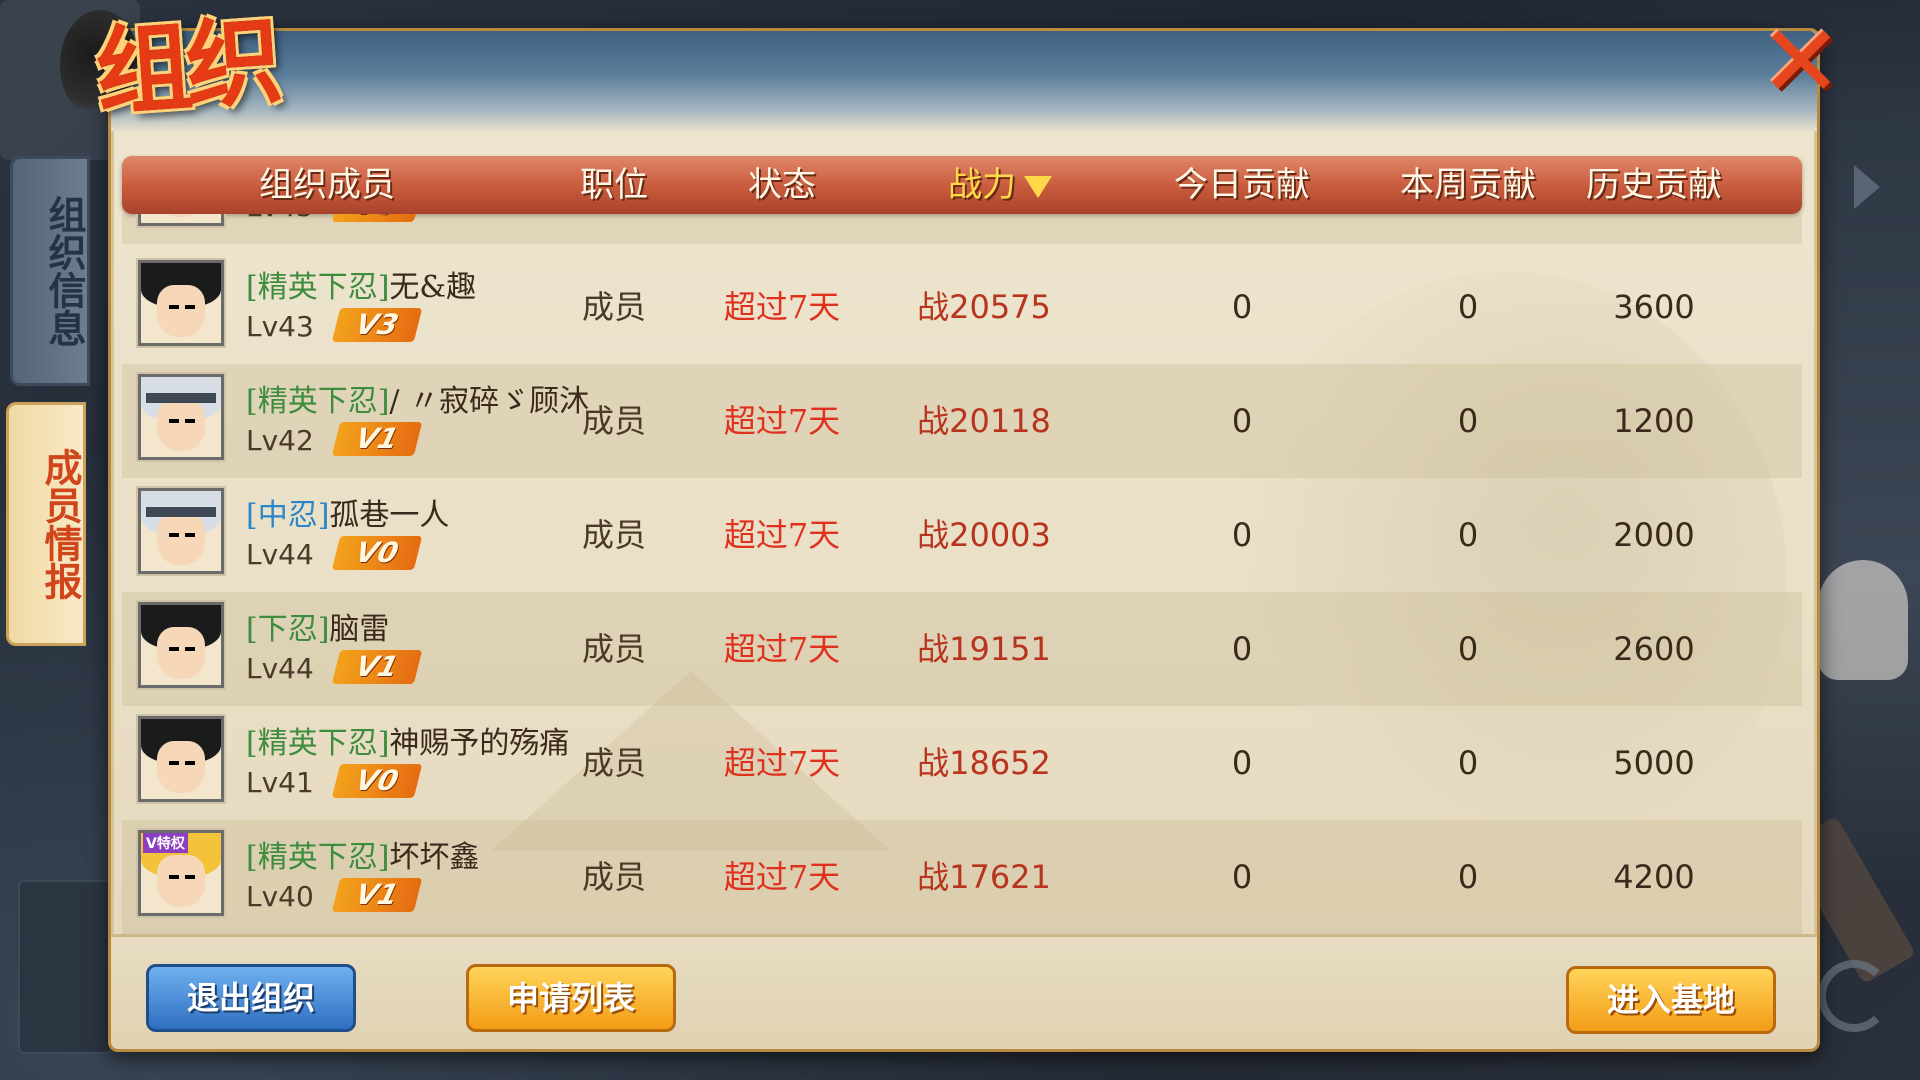 Image resolution: width=1920 pixels, height=1080 pixels. Describe the element at coordinates (984, 763) in the screenshot. I see `member-power: 战18652` at that location.